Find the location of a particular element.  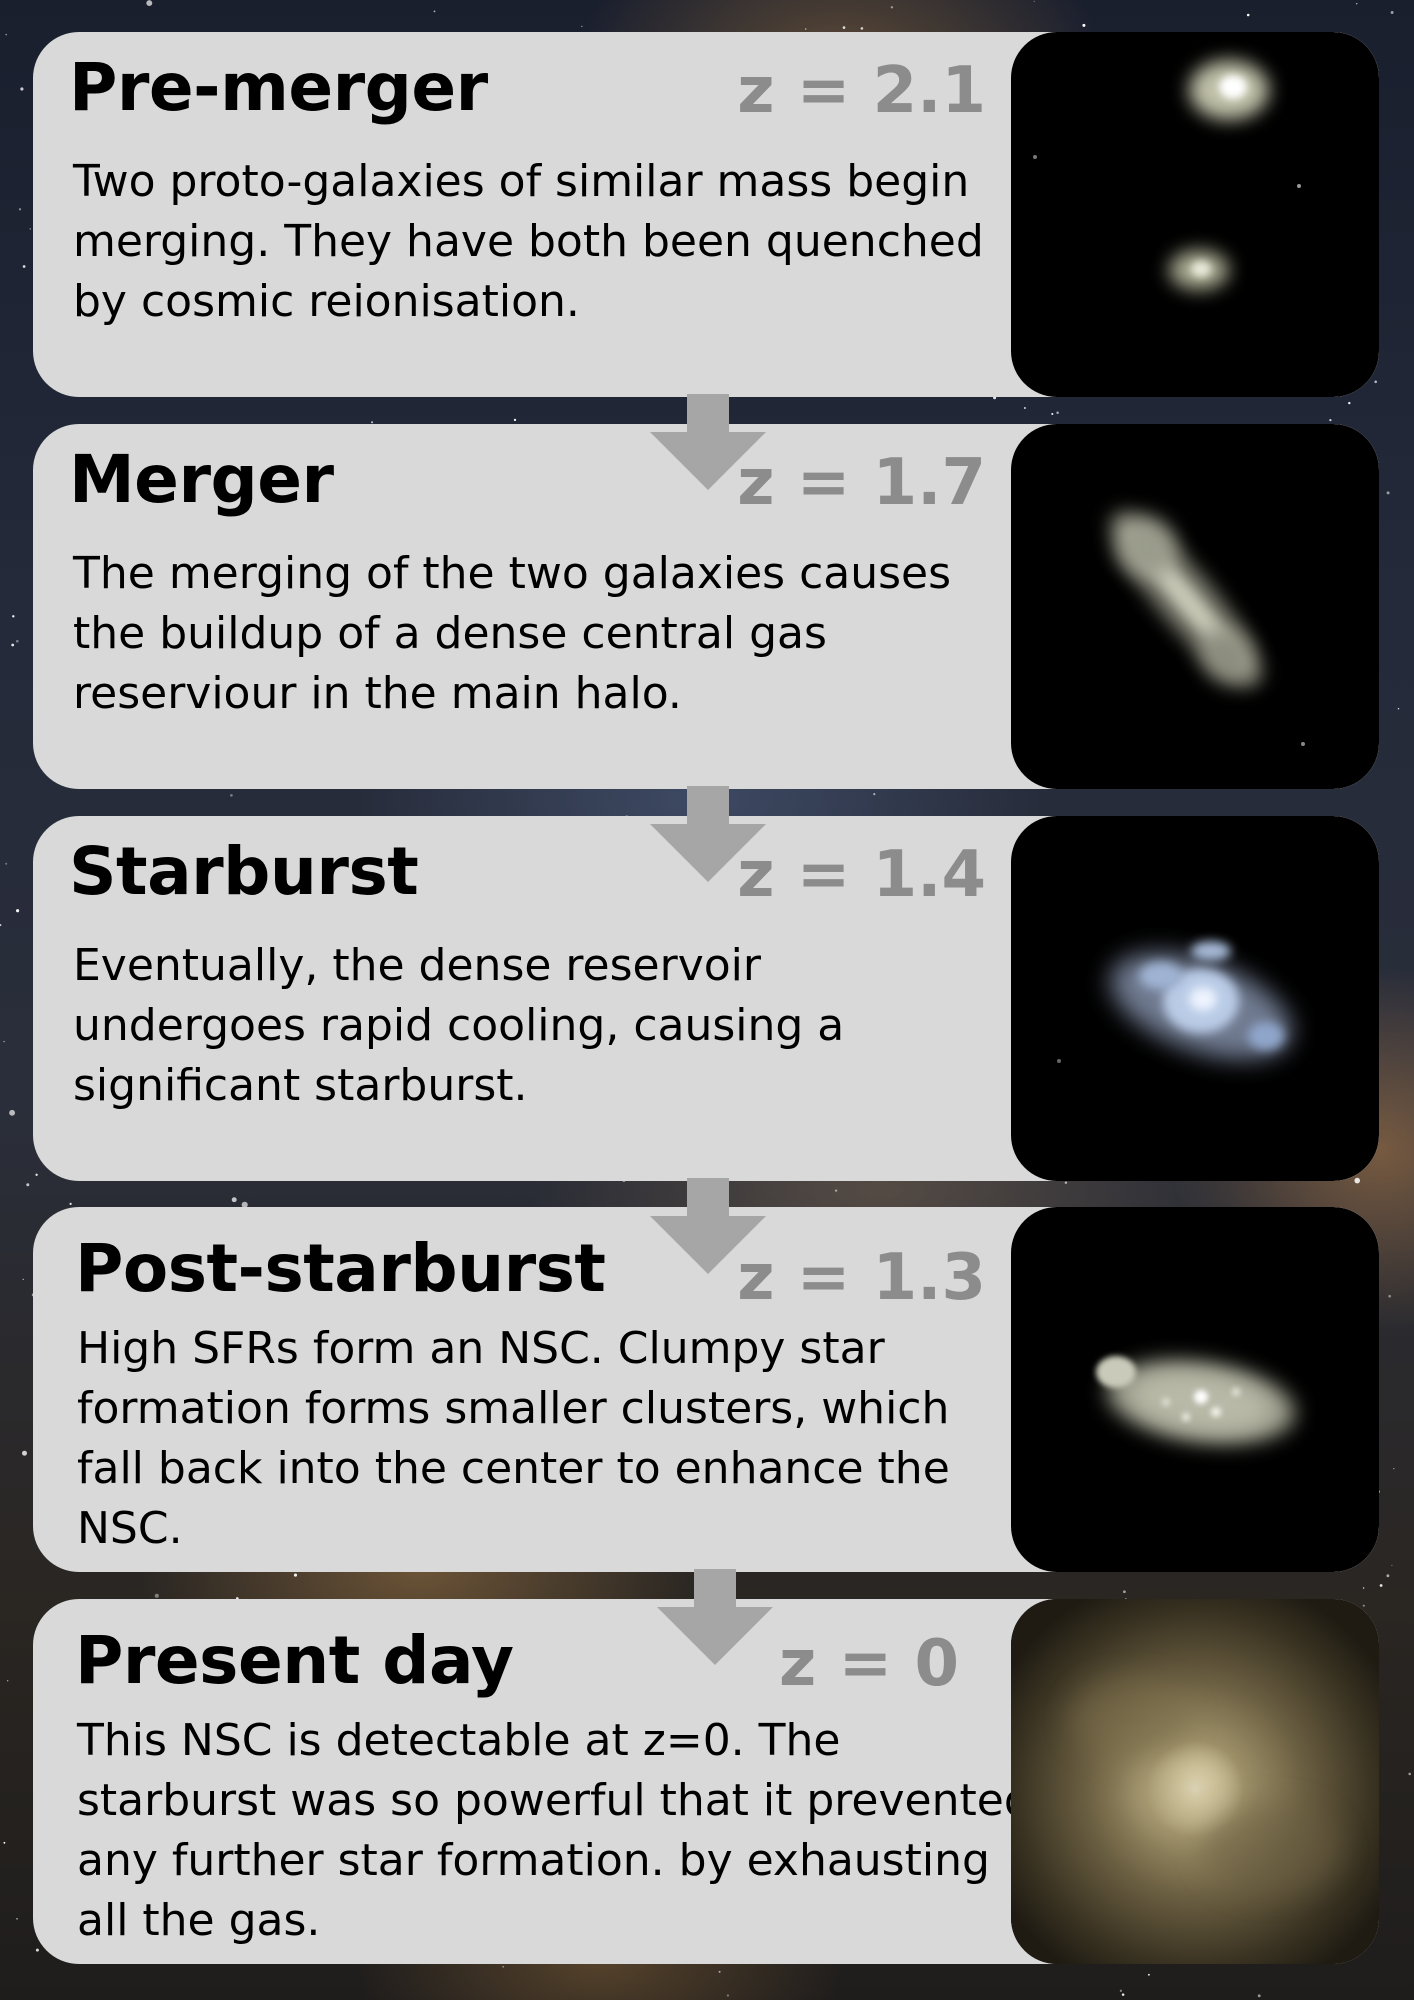

galaxy-thumbnail-present-day is located at coordinates (1195, 1781).